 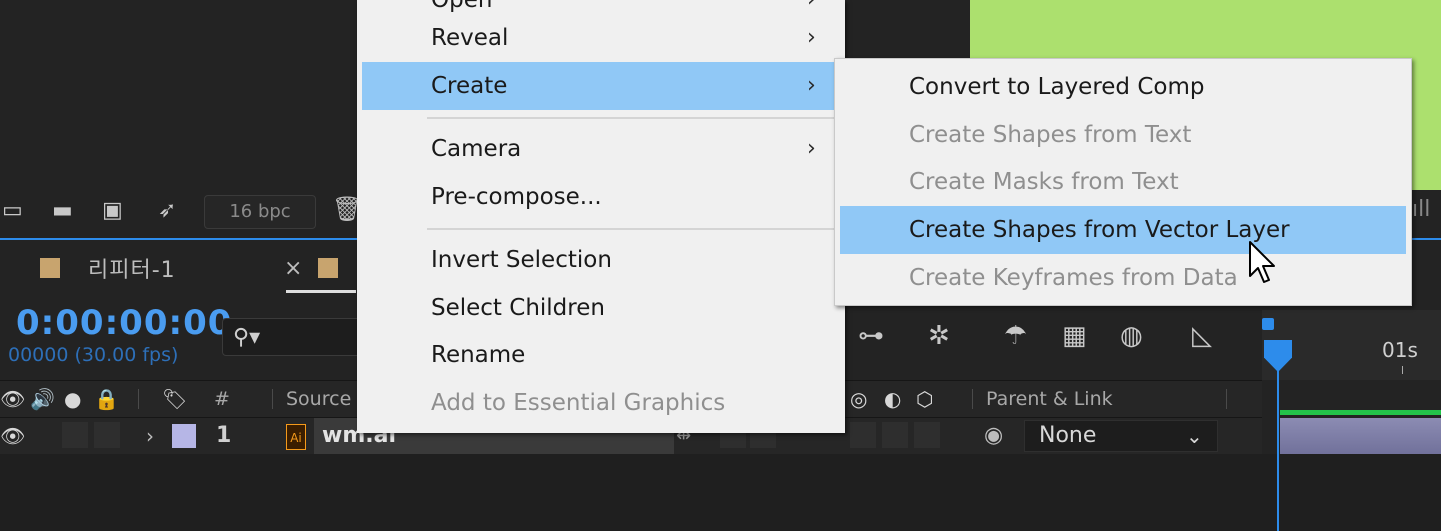 What do you see at coordinates (924, 399) in the screenshot?
I see `3d-layer-icon: ⬡` at bounding box center [924, 399].